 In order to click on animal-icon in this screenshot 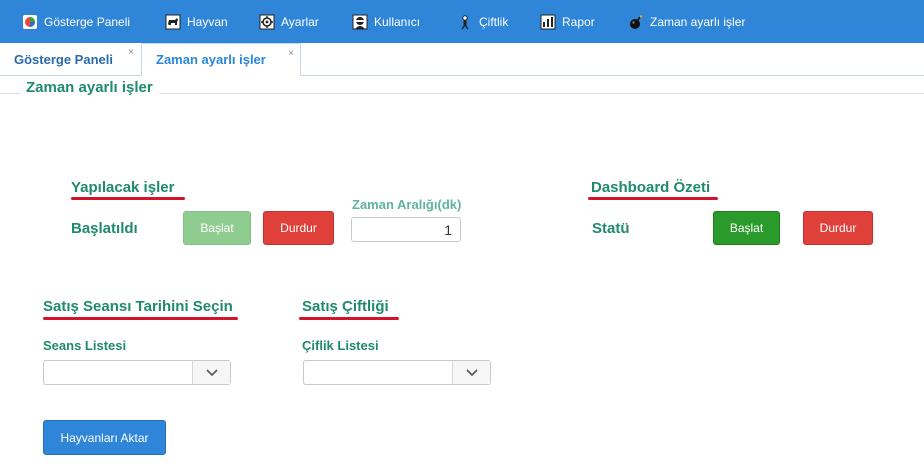, I will do `click(173, 22)`.